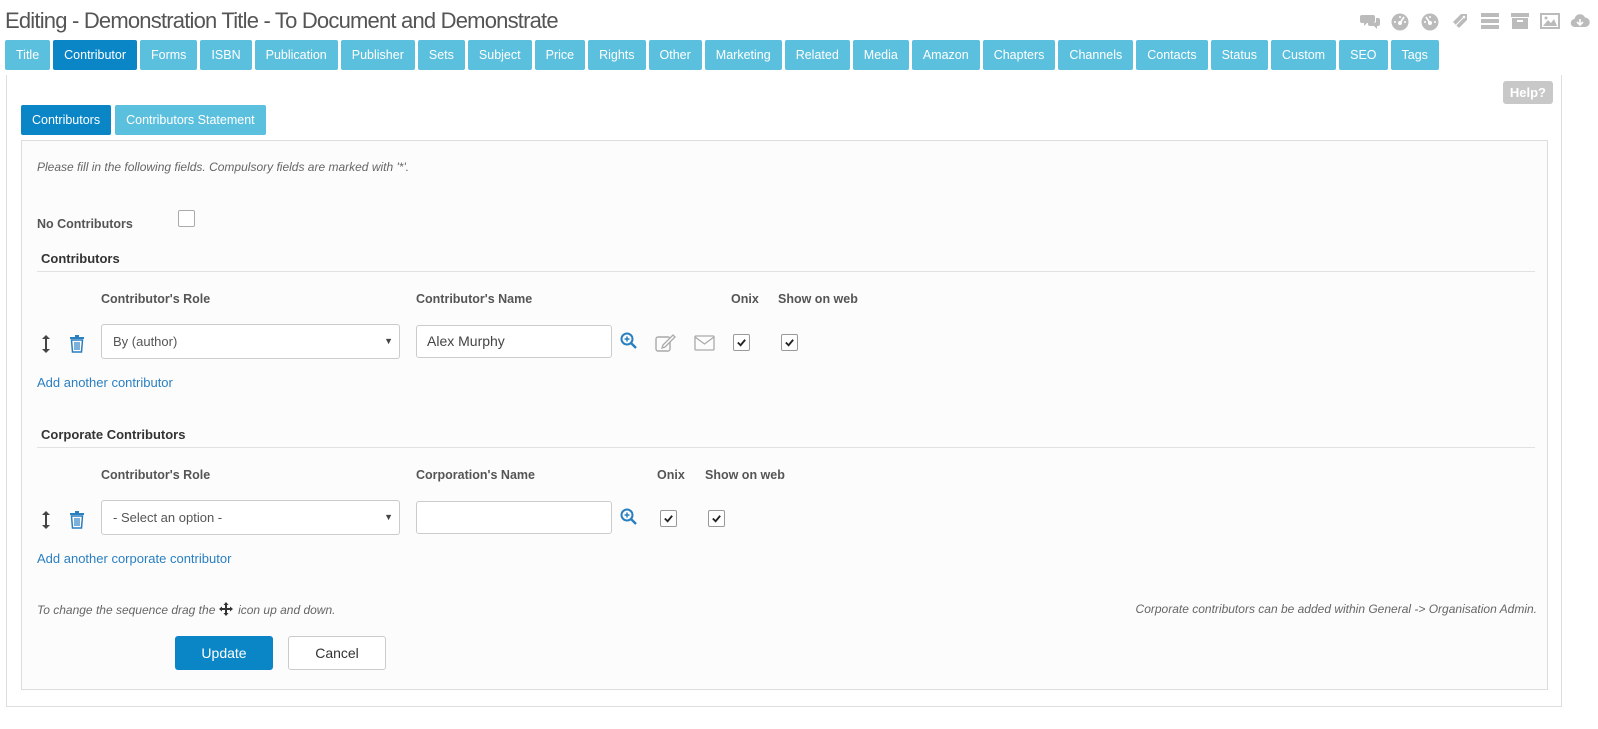 This screenshot has width=1598, height=729. I want to click on tab-isbn: ISBN, so click(226, 55).